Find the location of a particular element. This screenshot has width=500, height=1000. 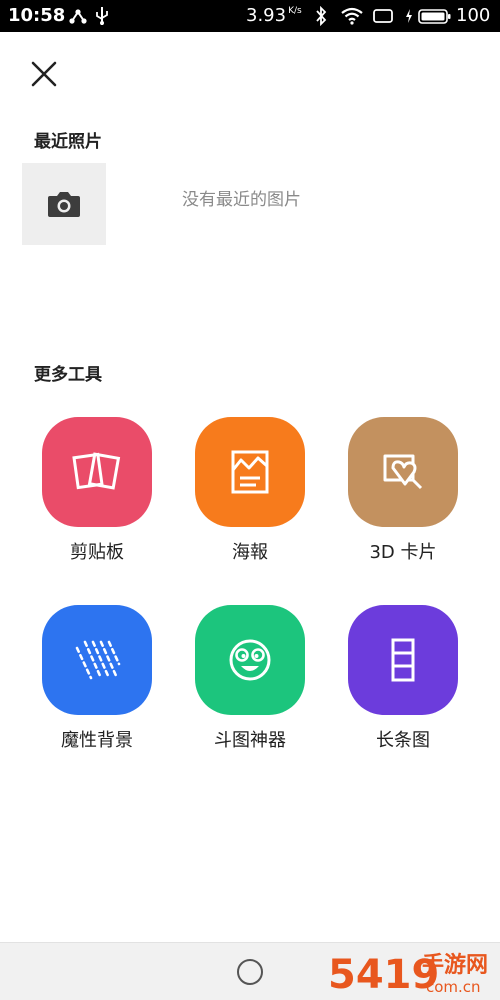

pattern-icon is located at coordinates (98, 660).